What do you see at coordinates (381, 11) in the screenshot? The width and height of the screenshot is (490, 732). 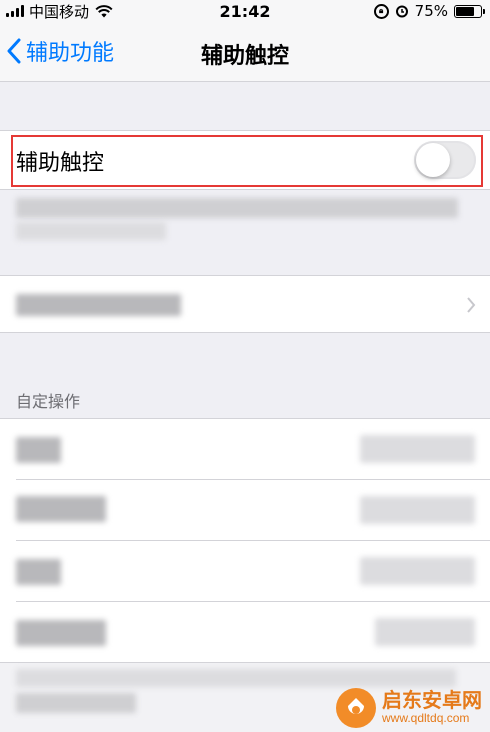 I see `orientation-lock-icon: 🔒︎` at bounding box center [381, 11].